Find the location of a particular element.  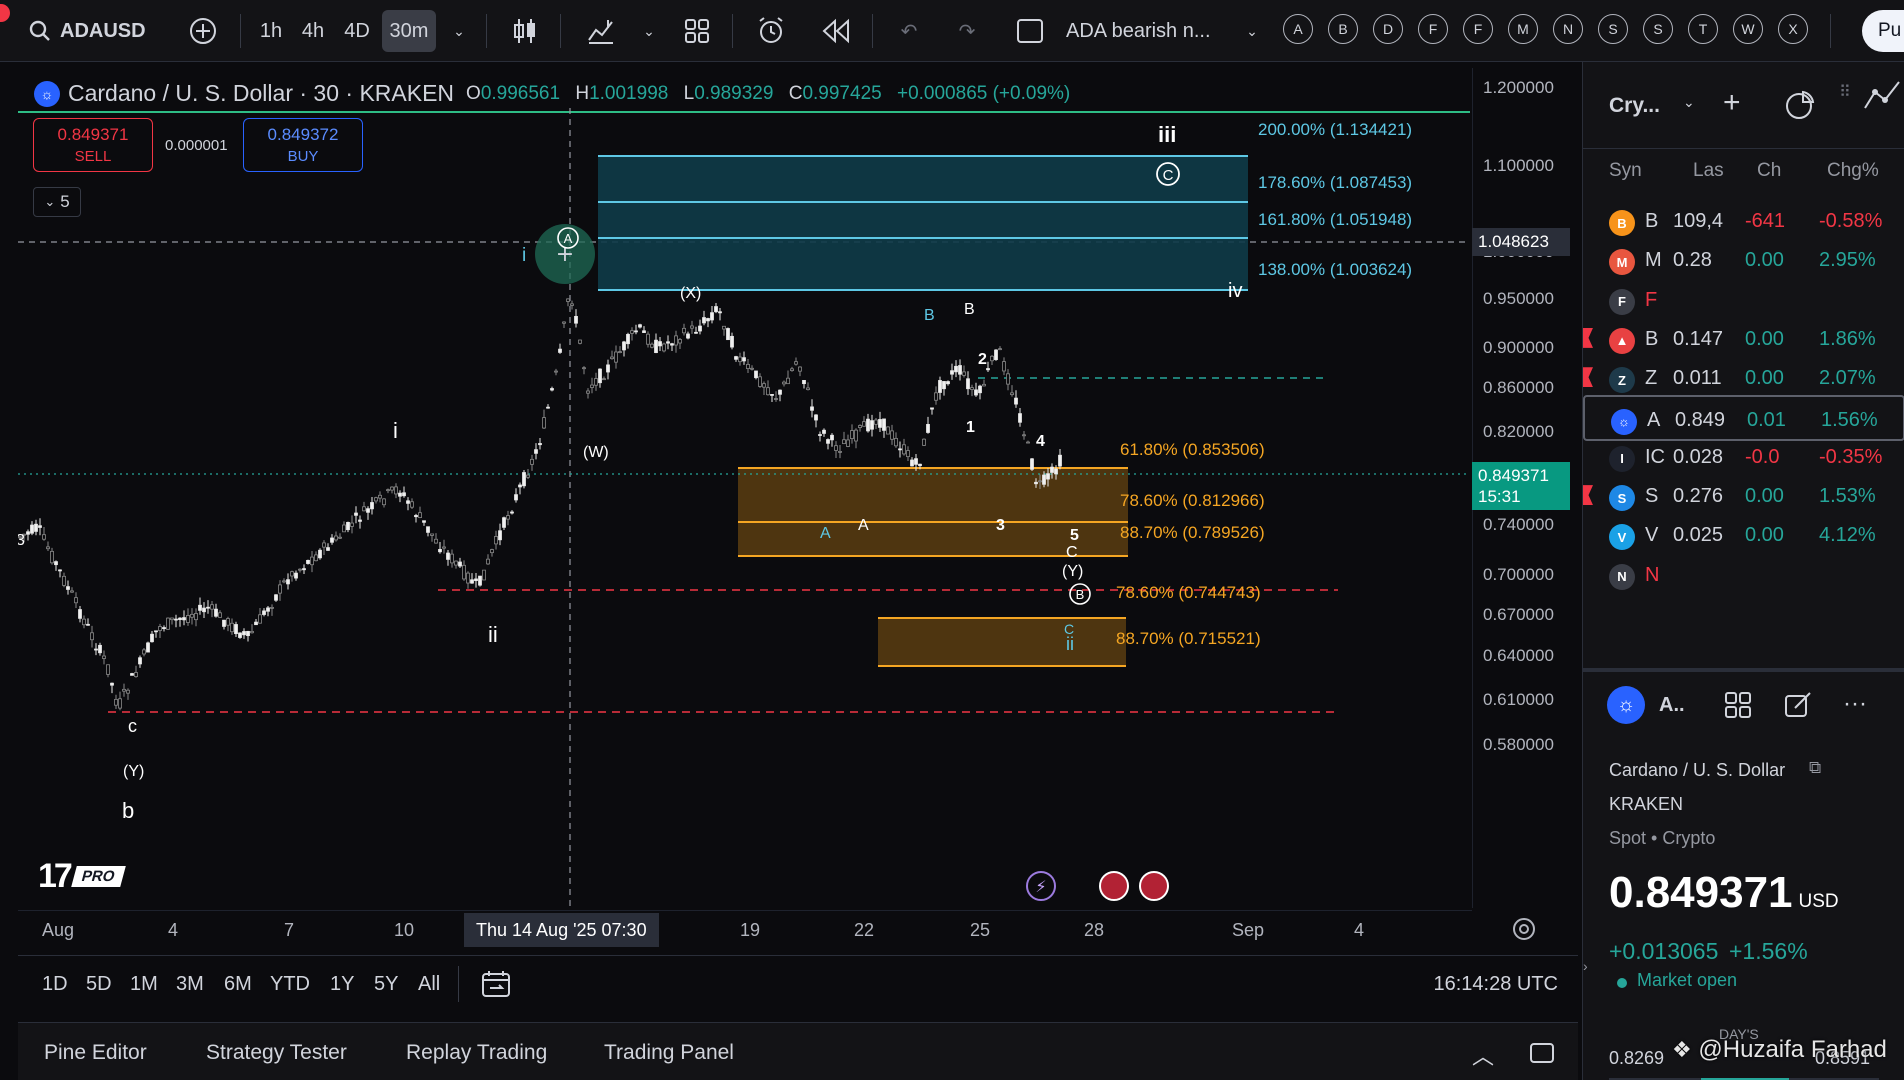

range-3m: 3M is located at coordinates (190, 984).